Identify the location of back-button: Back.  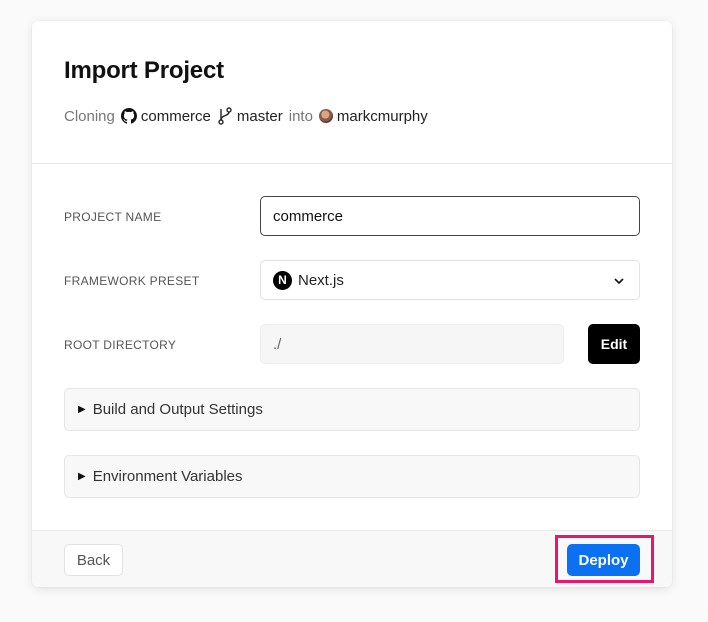
(93, 560).